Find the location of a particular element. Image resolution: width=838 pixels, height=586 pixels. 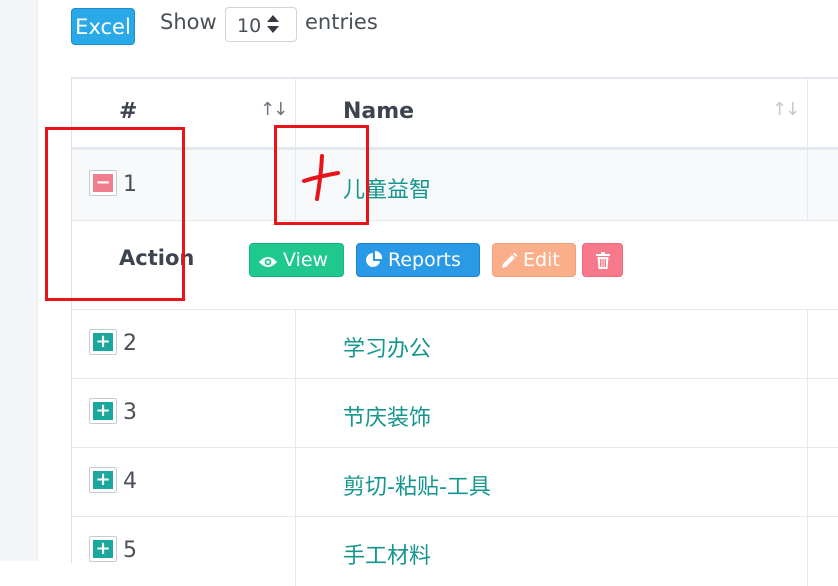

delete-button is located at coordinates (602, 260).